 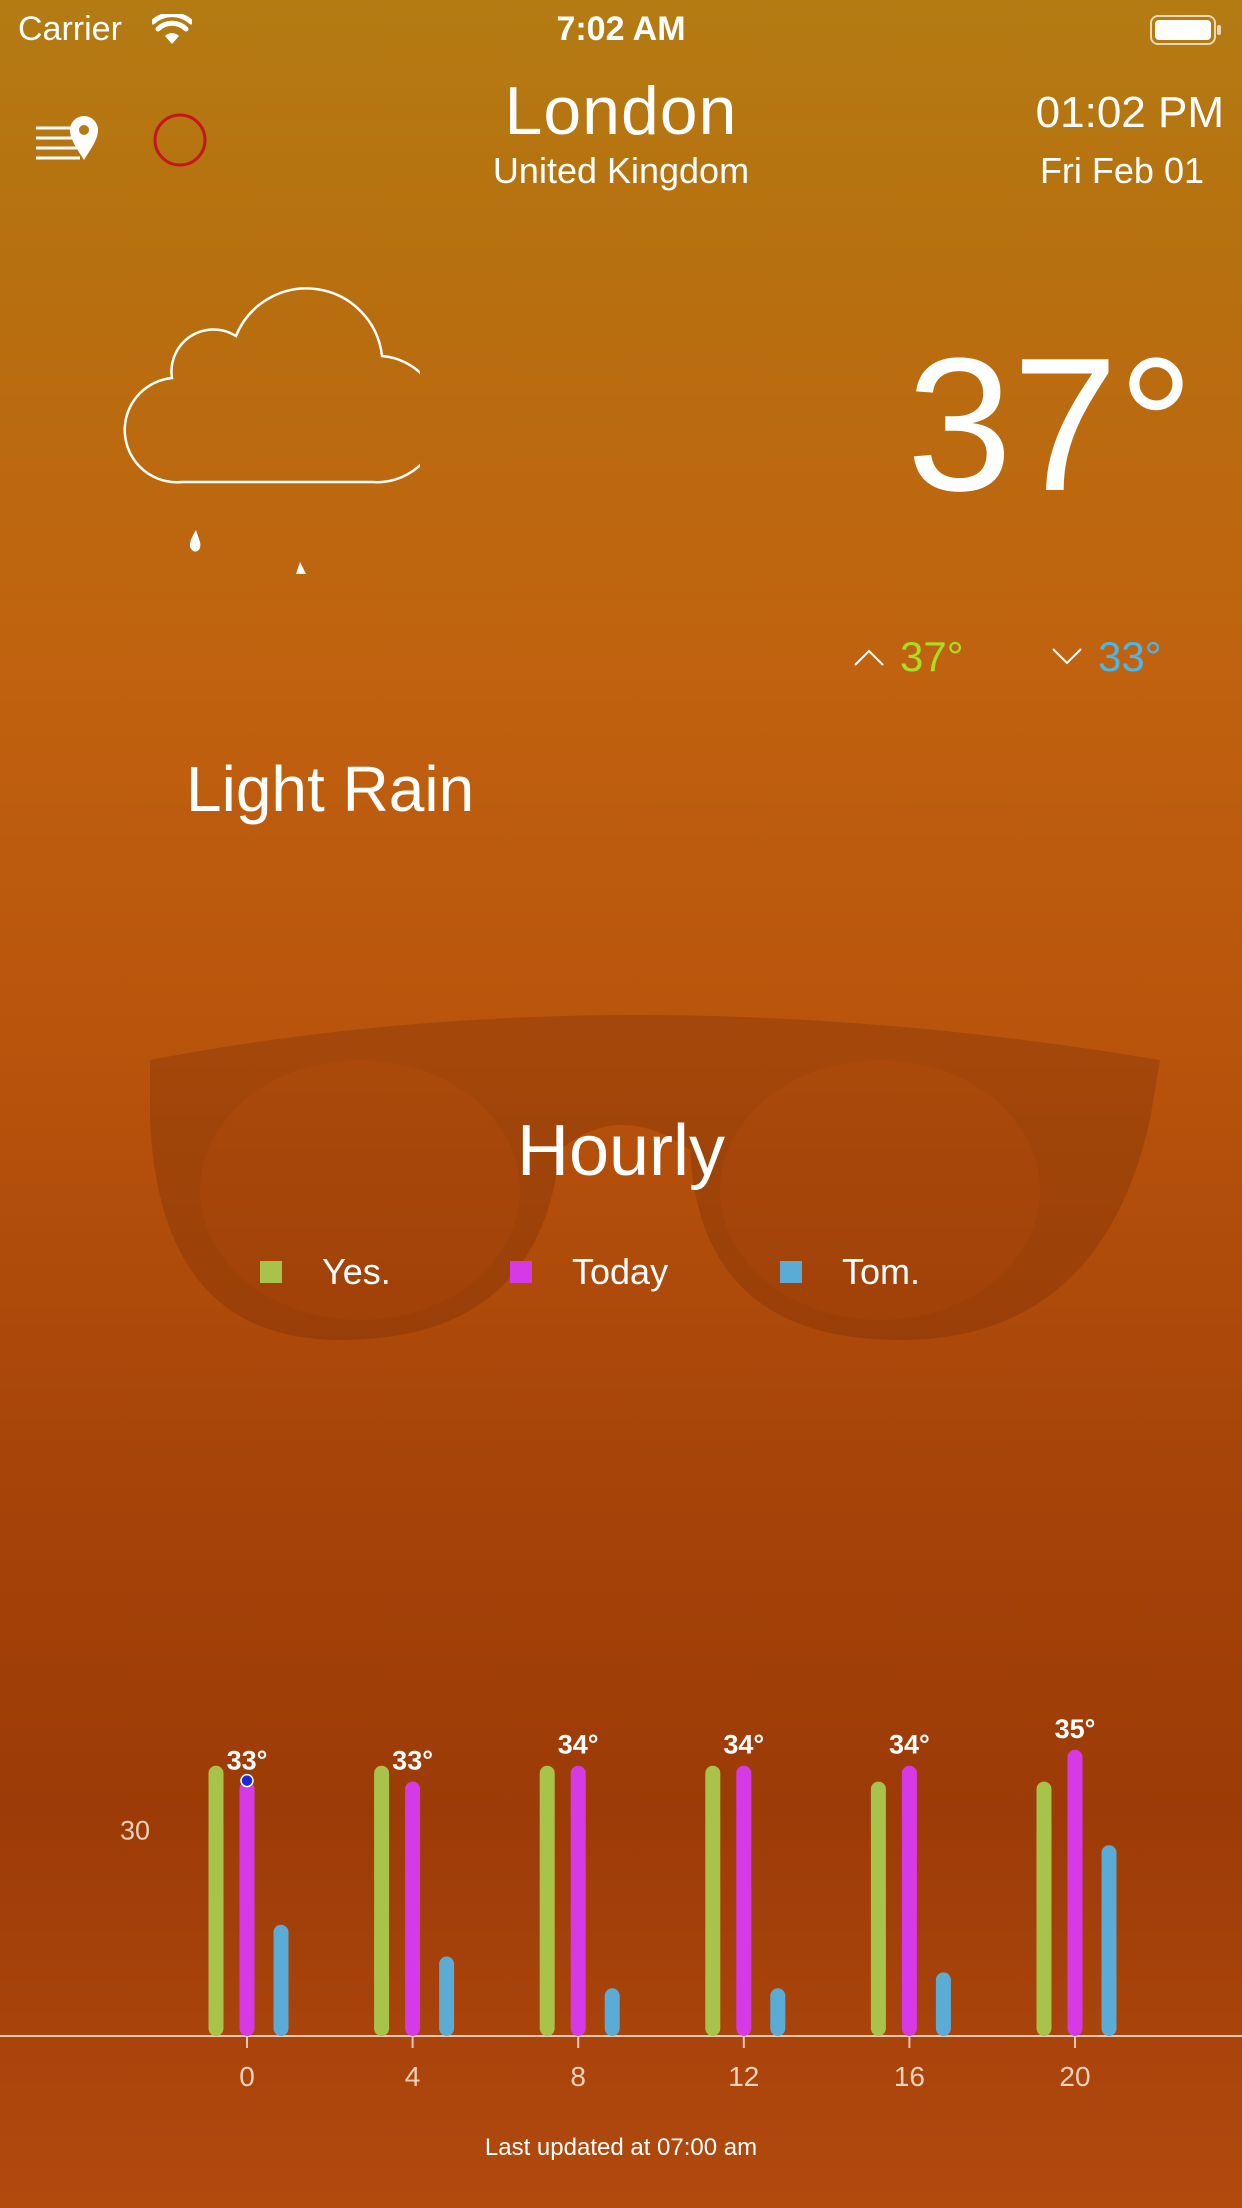 I want to click on x-tick-label: 12, so click(x=743, y=2076).